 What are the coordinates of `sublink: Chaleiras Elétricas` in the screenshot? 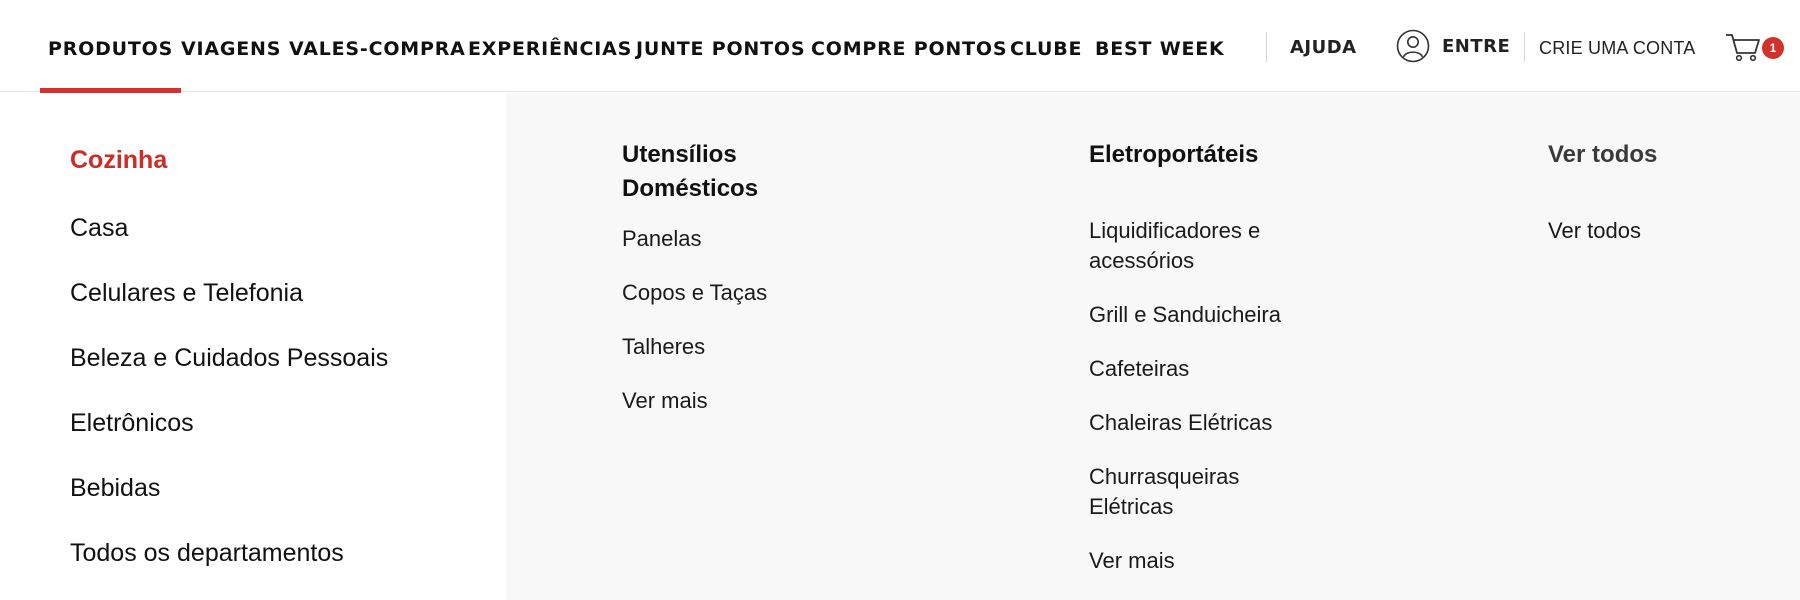 It's located at (1180, 423).